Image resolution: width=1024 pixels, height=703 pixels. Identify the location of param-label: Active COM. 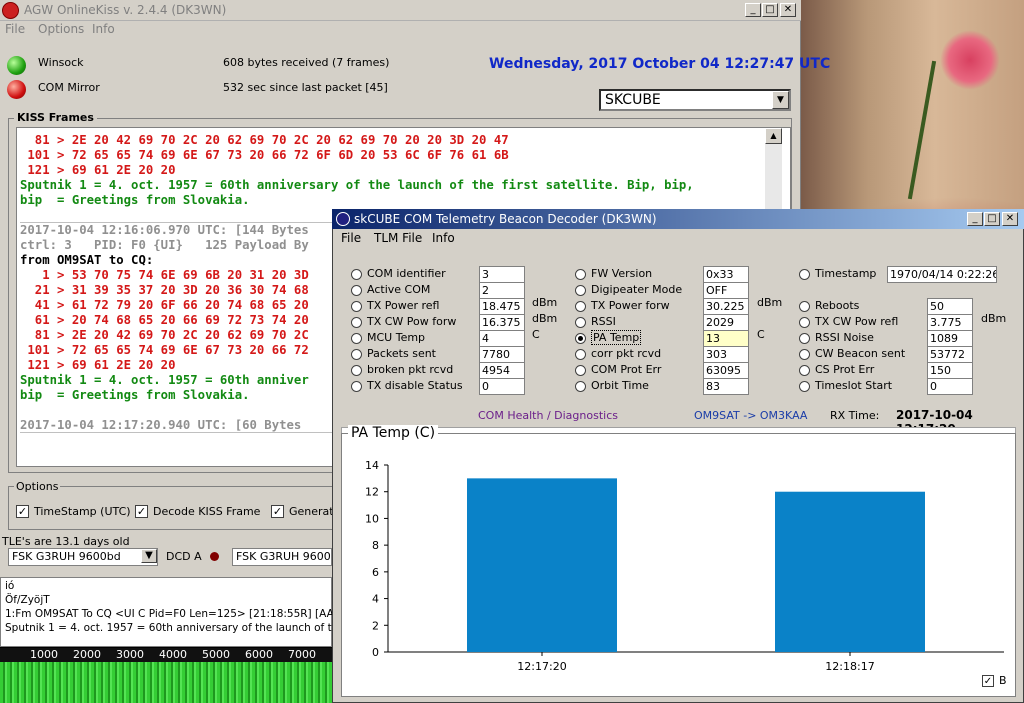
(398, 289).